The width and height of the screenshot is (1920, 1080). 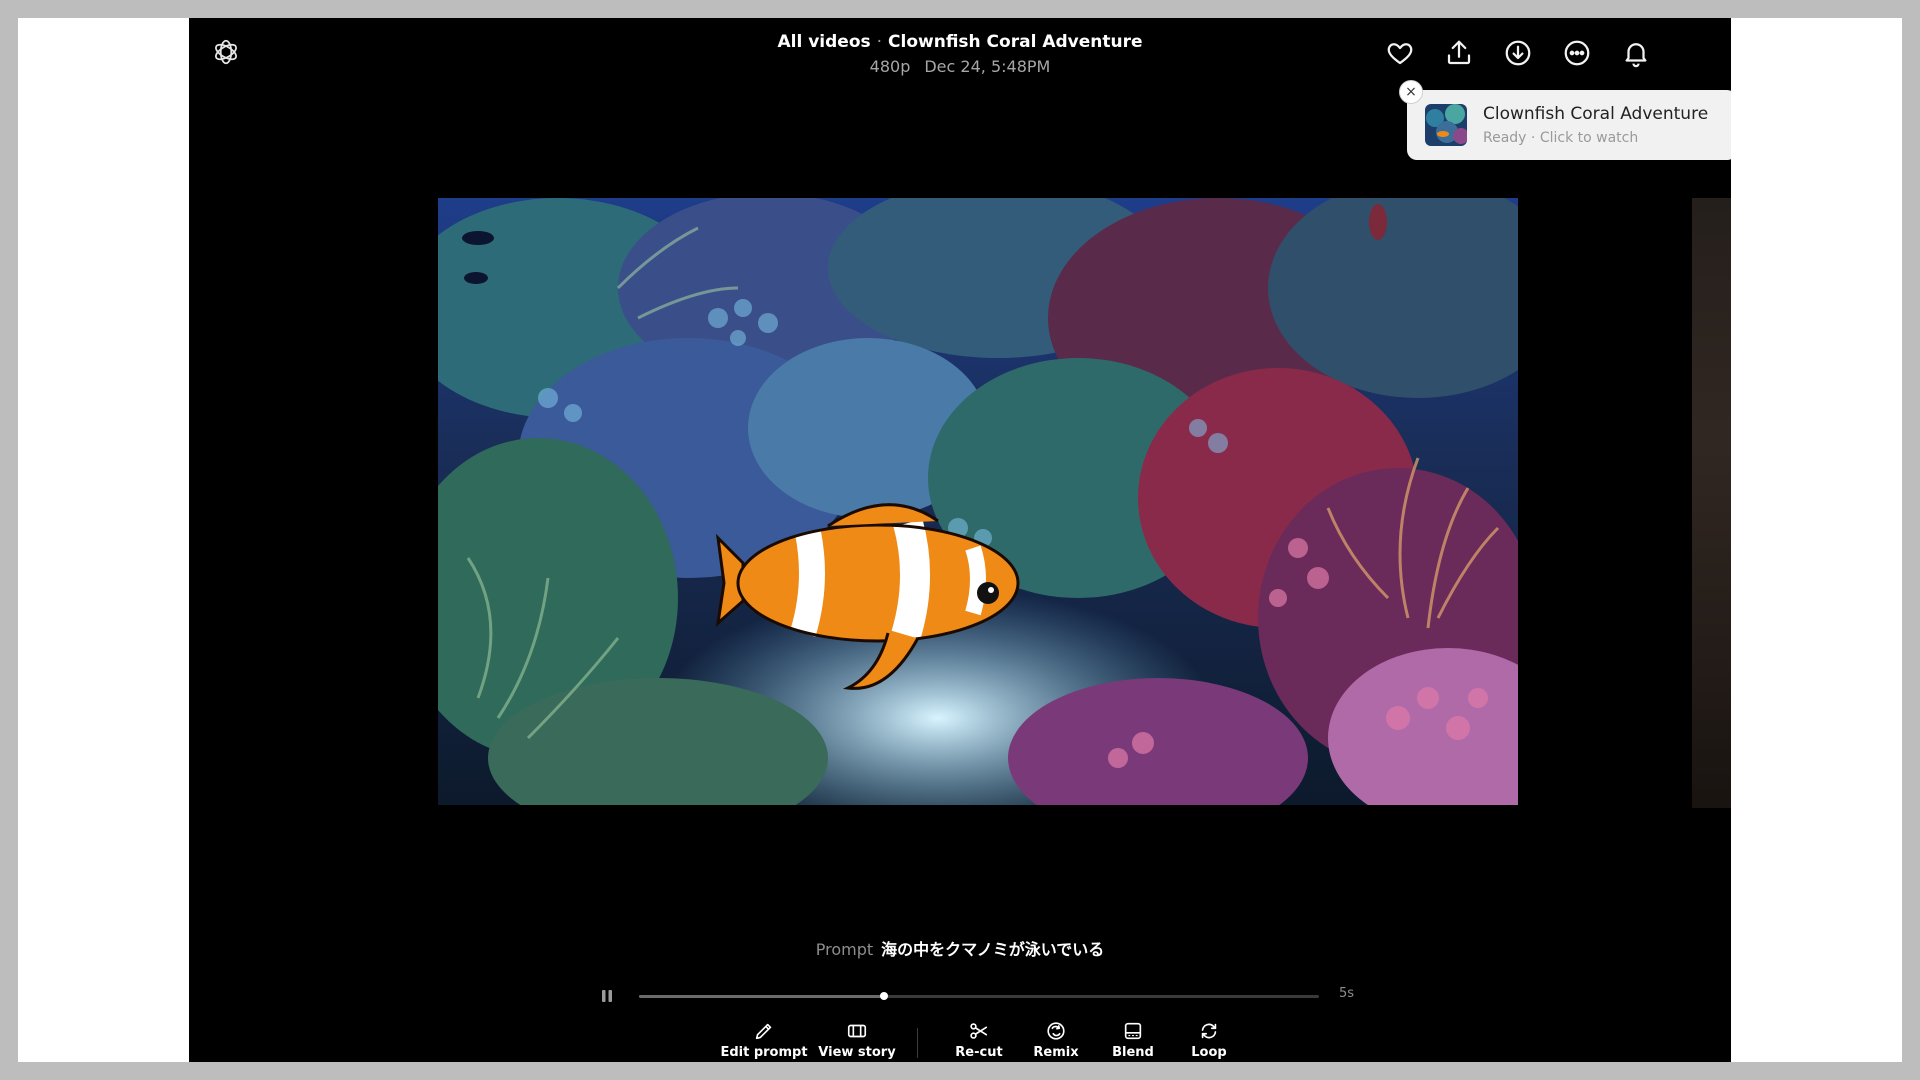 I want to click on heart-icon, so click(x=1400, y=53).